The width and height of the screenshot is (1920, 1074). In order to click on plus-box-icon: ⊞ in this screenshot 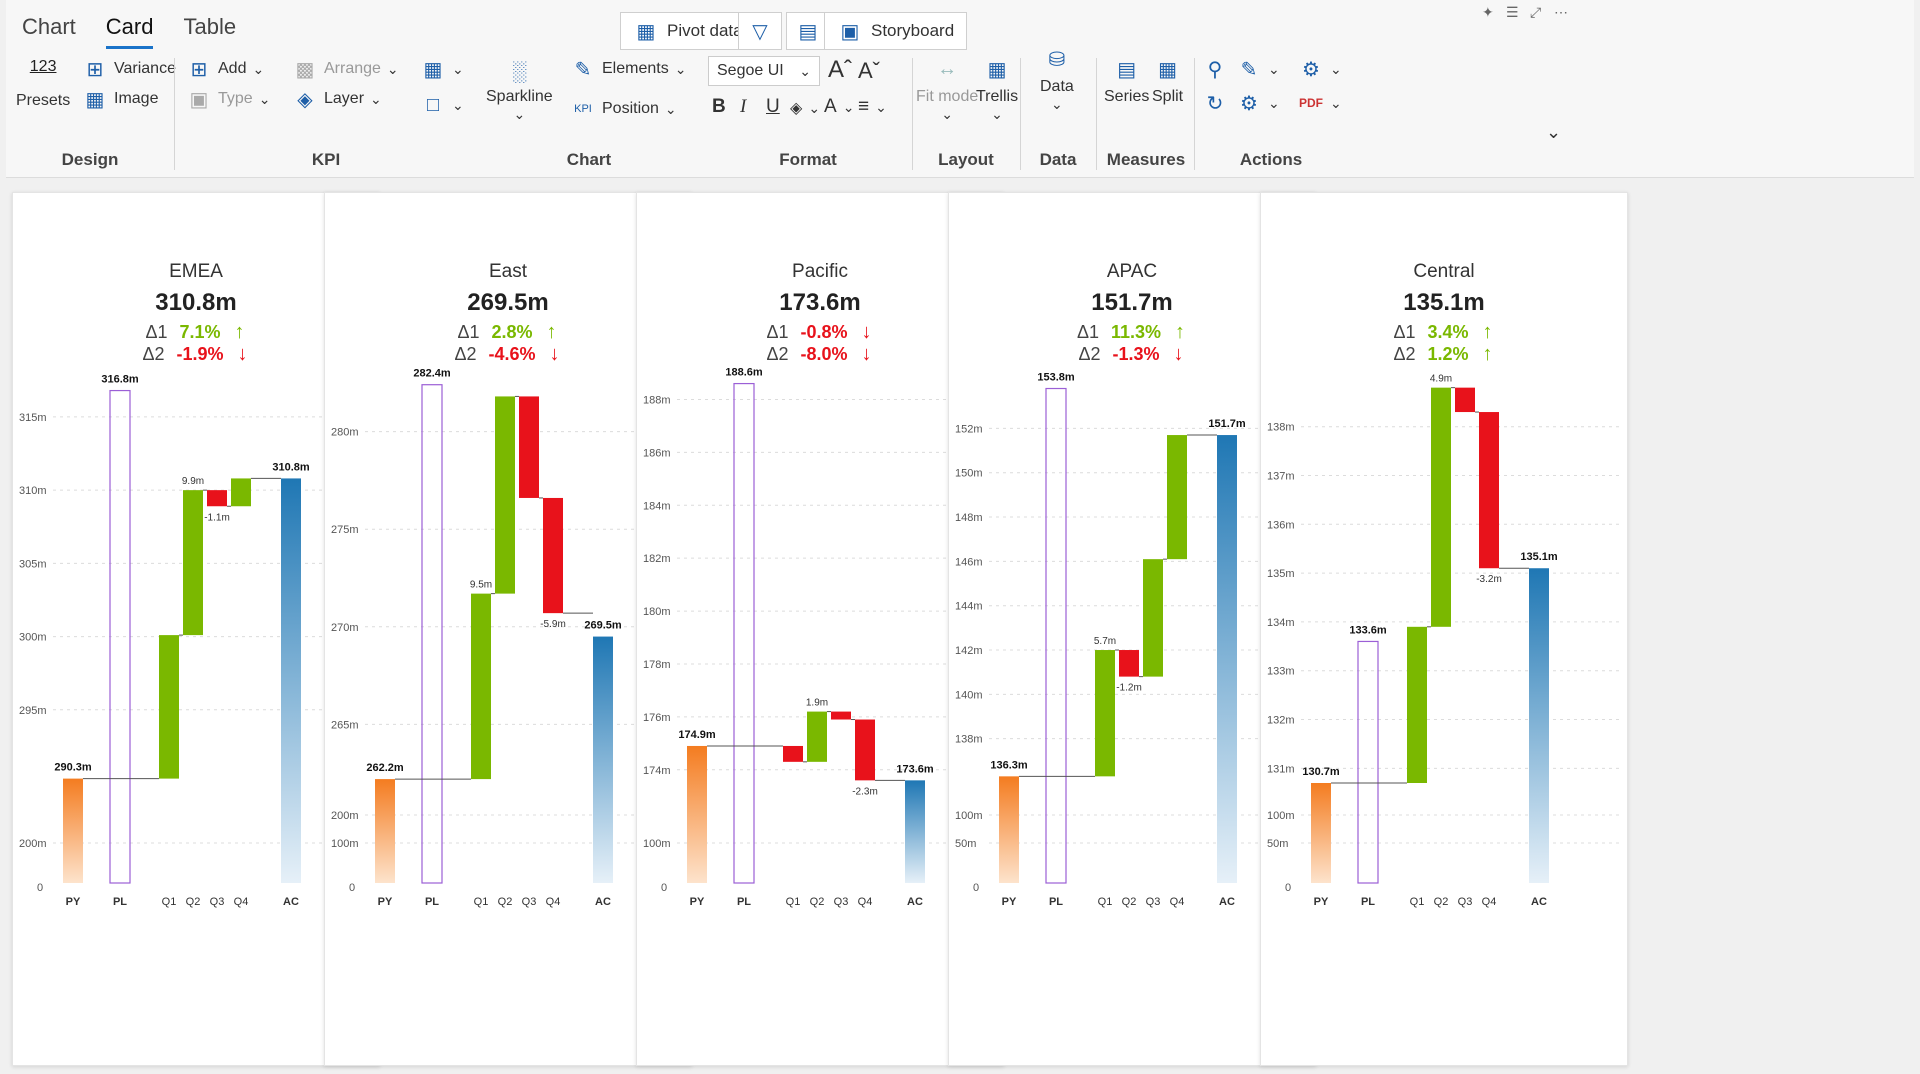, I will do `click(95, 69)`.